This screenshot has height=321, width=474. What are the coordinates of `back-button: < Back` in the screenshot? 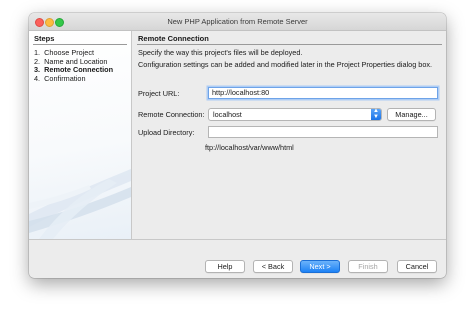 It's located at (273, 266).